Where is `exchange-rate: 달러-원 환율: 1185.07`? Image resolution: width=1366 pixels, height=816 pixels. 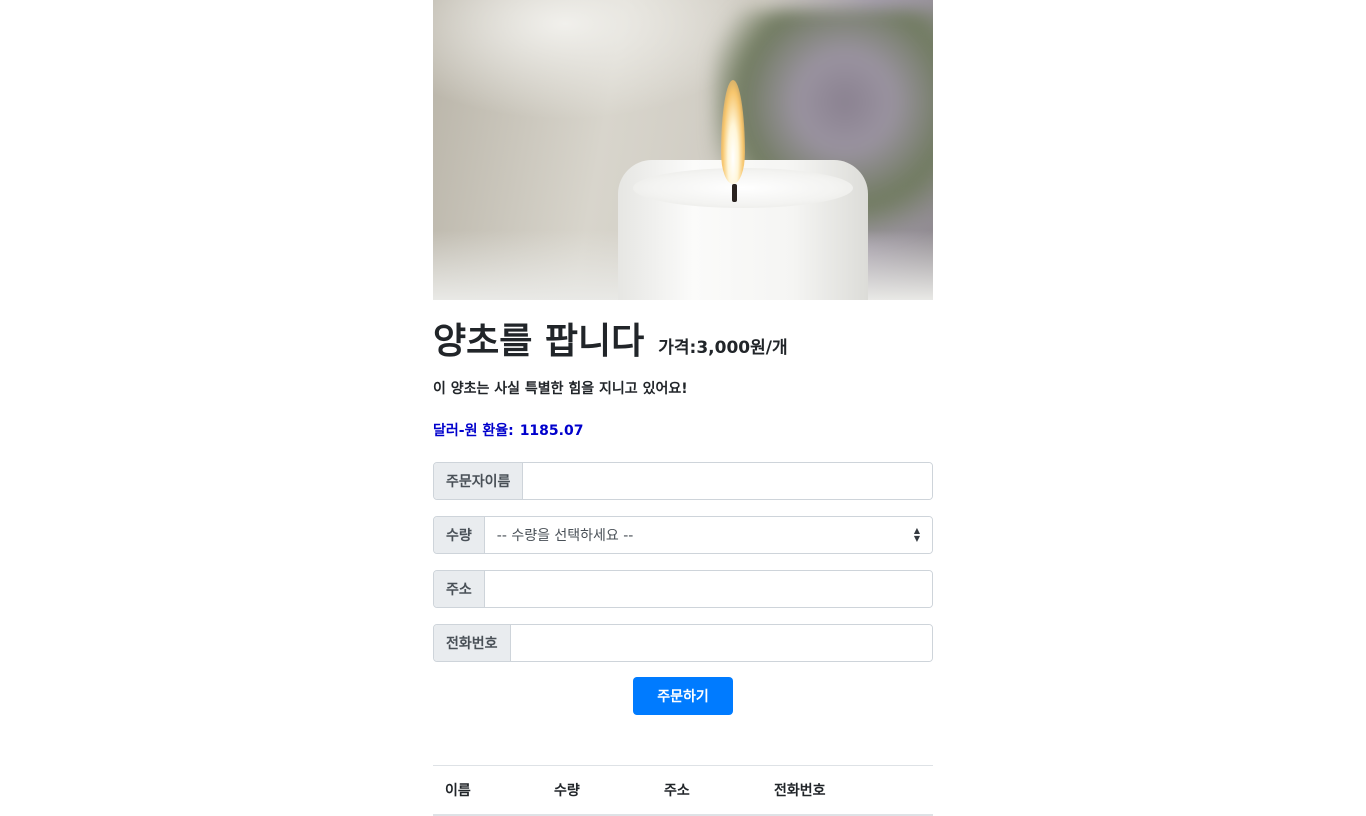
exchange-rate: 달러-원 환율: 1185.07 is located at coordinates (683, 430).